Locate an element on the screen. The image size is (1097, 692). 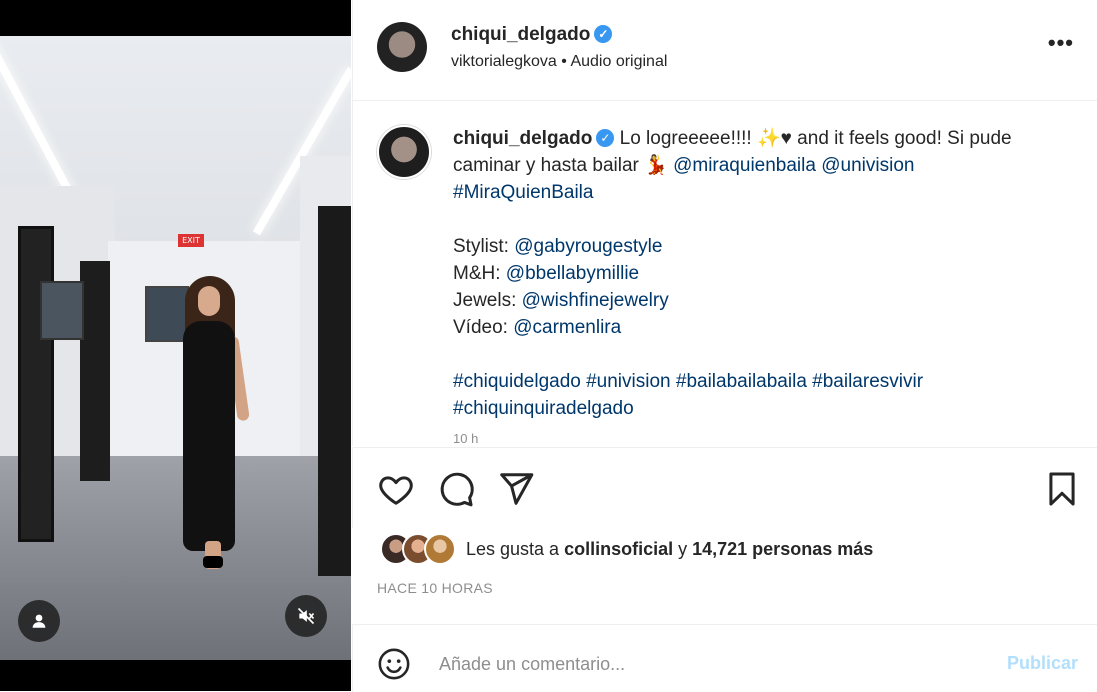
share-icon is located at coordinates (516, 489).